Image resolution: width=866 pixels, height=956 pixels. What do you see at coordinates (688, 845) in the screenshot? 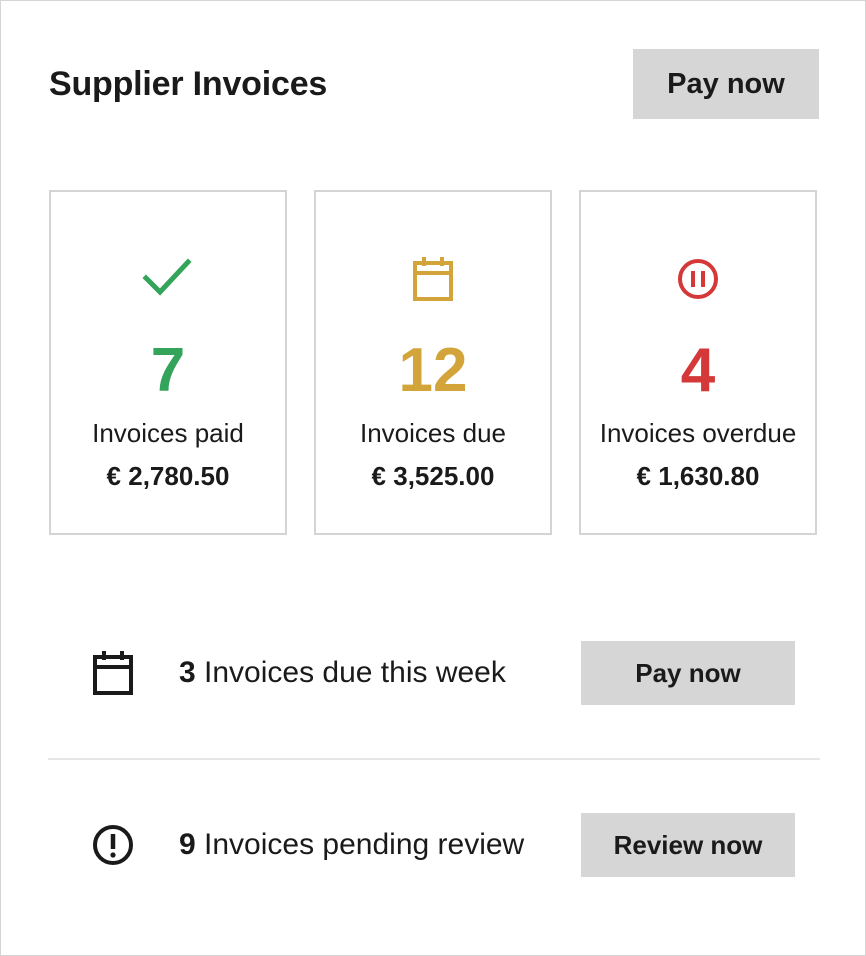
I see `review-now-button: Review now` at bounding box center [688, 845].